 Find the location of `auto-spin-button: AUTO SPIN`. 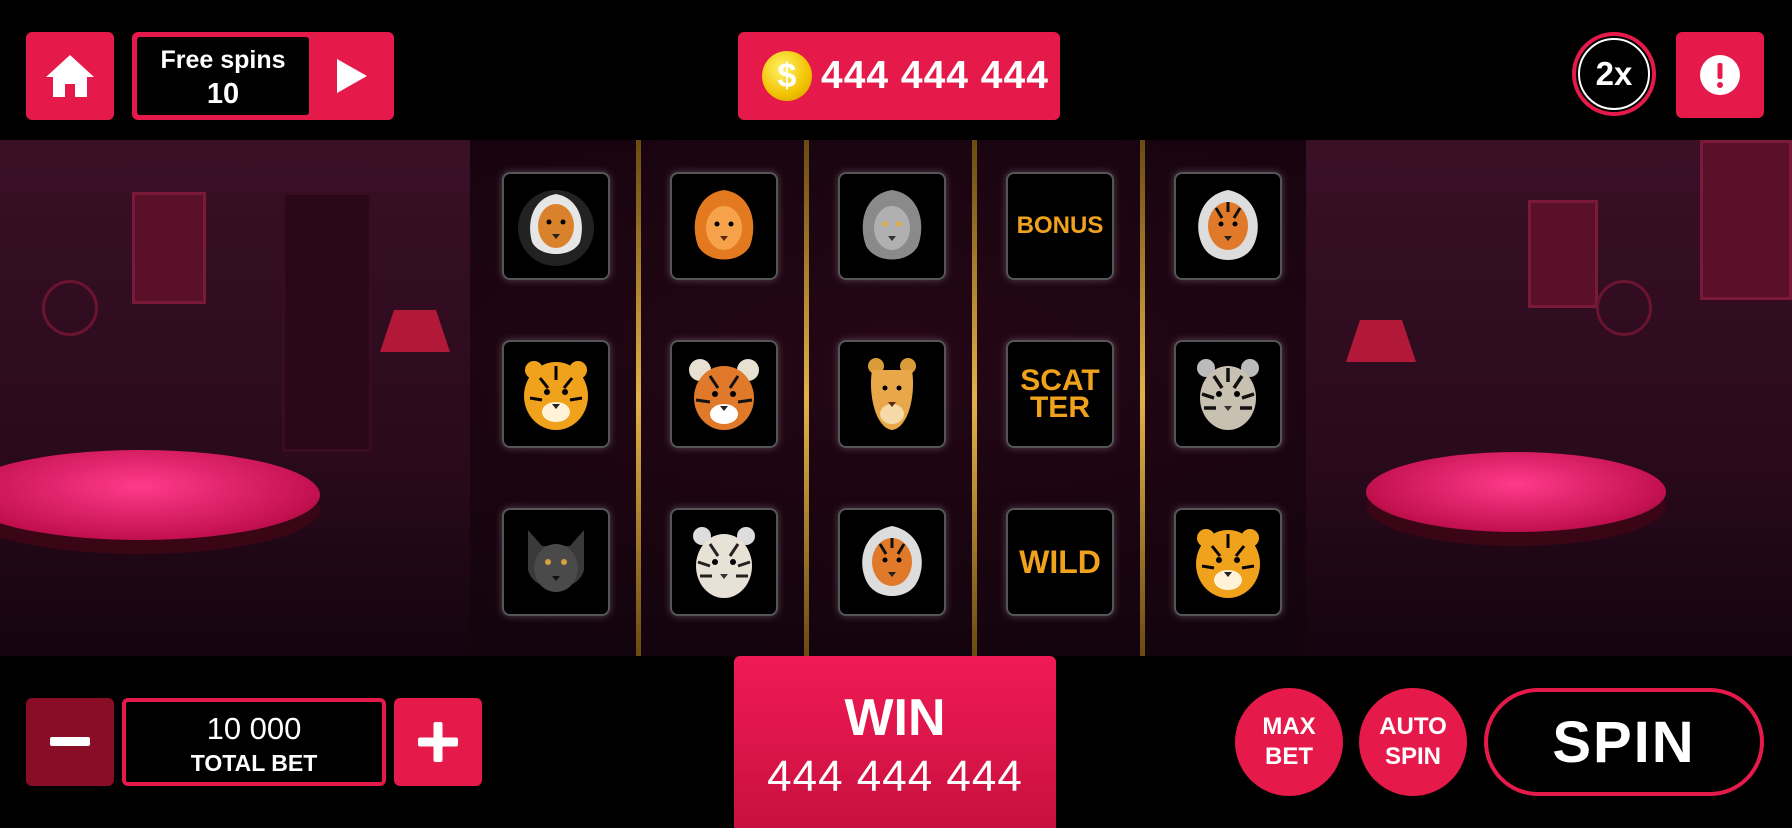

auto-spin-button: AUTO SPIN is located at coordinates (1413, 742).